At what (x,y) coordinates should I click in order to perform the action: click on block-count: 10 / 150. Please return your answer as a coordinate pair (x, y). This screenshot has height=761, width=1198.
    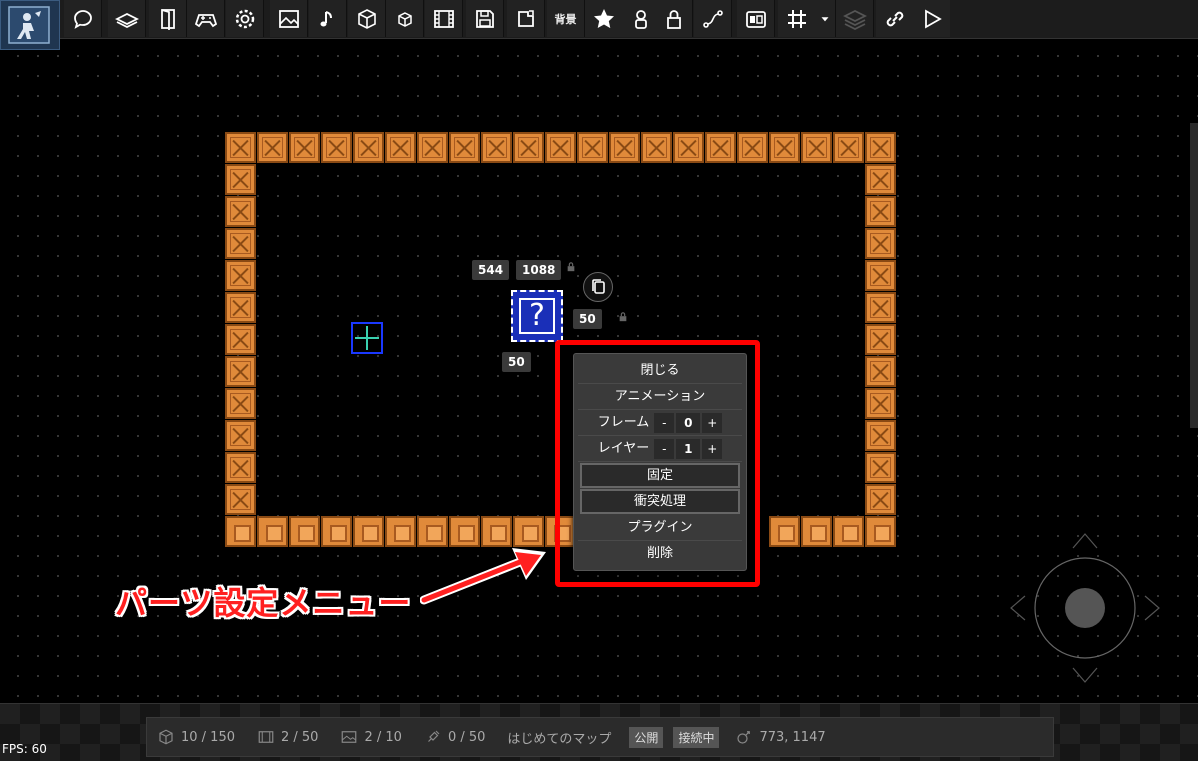
    Looking at the image, I should click on (196, 737).